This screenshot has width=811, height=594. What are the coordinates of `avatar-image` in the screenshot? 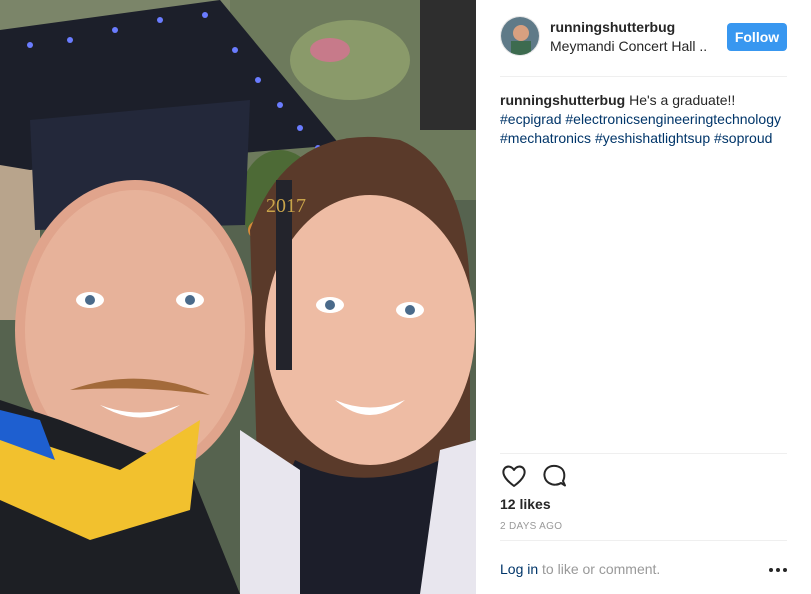 It's located at (520, 36).